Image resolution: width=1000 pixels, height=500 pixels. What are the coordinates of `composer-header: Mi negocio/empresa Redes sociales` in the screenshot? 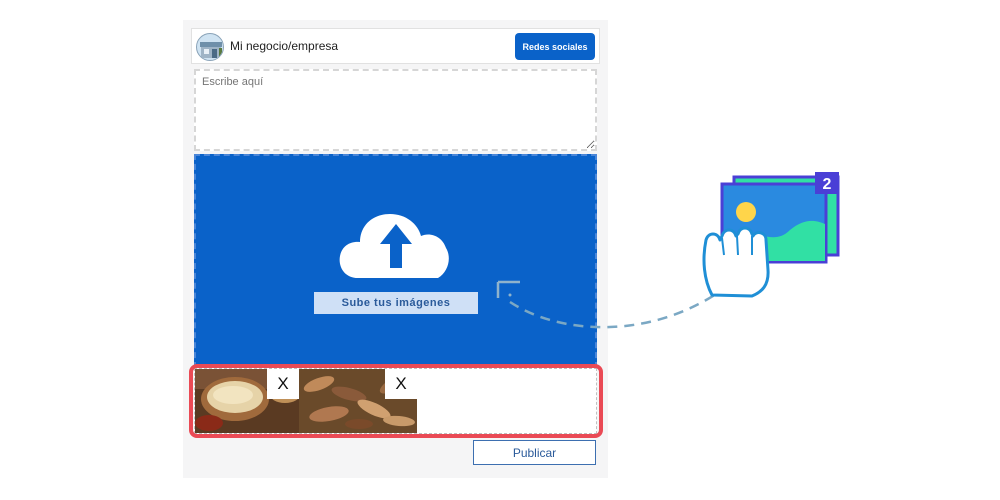 It's located at (395, 46).